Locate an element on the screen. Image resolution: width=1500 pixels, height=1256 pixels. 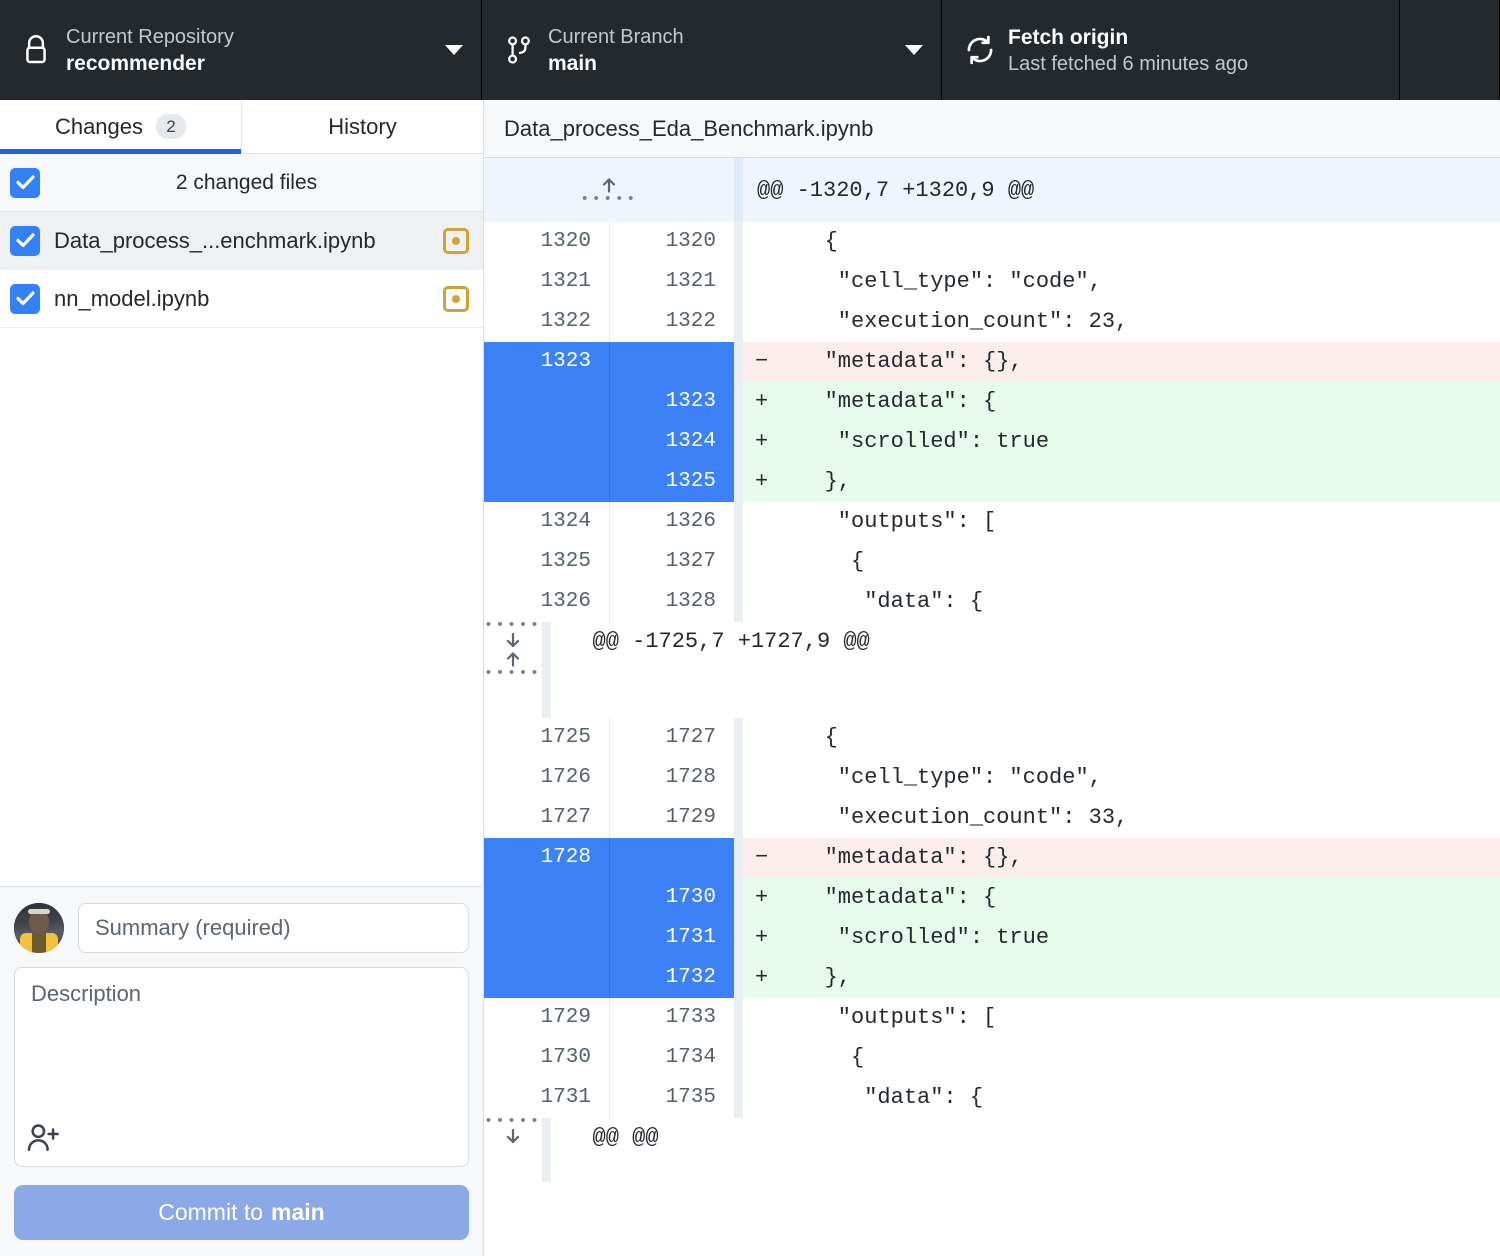
tab-changes: Changes 2 is located at coordinates (121, 127).